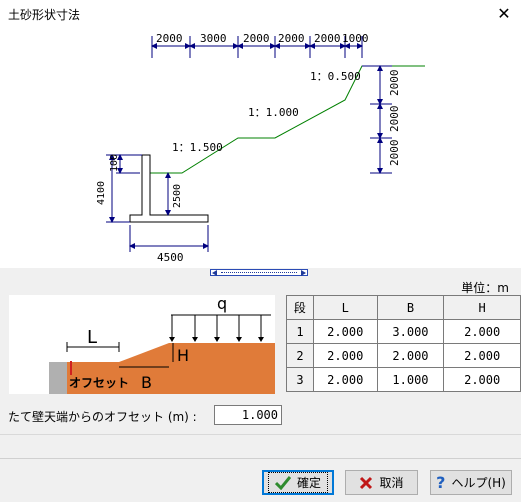 This screenshot has height=502, width=521. Describe the element at coordinates (273, 112) in the screenshot. I see `slope-label-2: 1：1.000` at that location.